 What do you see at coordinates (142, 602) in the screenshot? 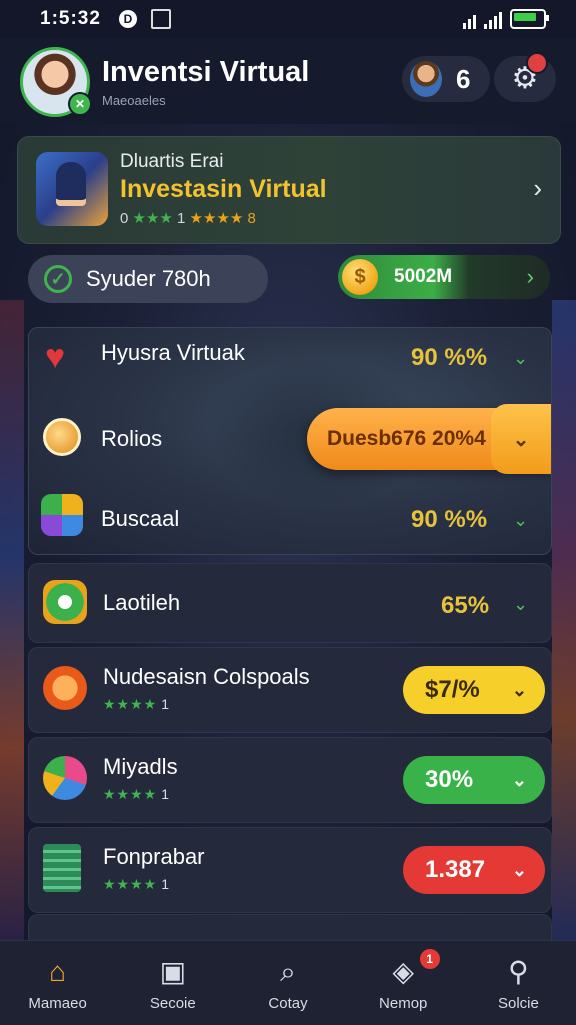
I see `list-item-title: Laotileh` at bounding box center [142, 602].